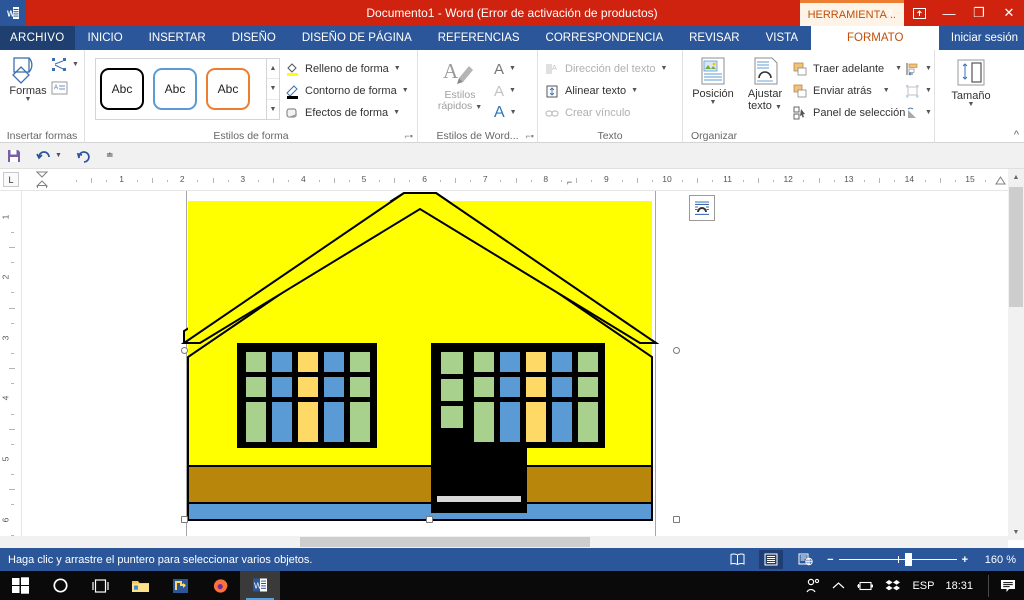 Image resolution: width=1024 pixels, height=600 pixels. Describe the element at coordinates (875, 38) in the screenshot. I see `tab-formato: FORMATO` at that location.